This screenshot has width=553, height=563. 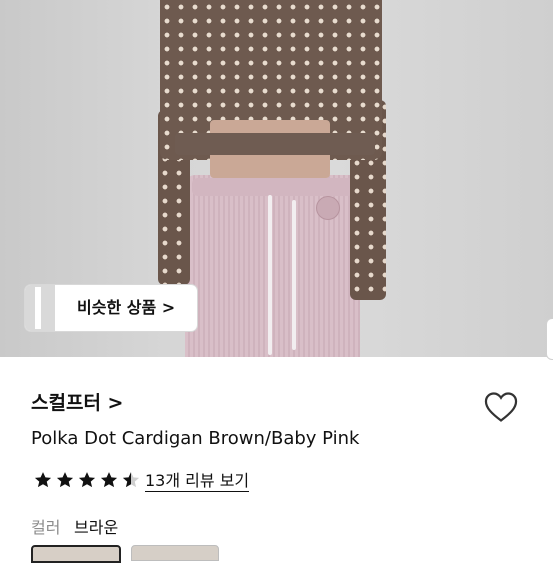 I want to click on brand-link: 스컬프터 >, so click(x=77, y=401).